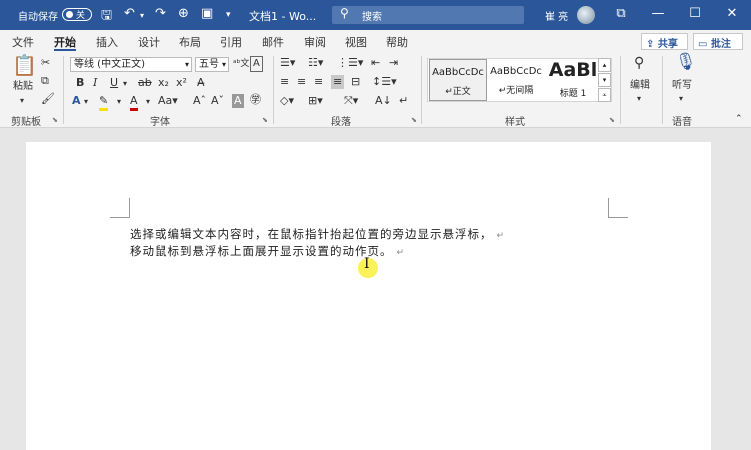 The image size is (751, 450). What do you see at coordinates (315, 63) in the screenshot?
I see `numbering-icon: ☷▾` at bounding box center [315, 63].